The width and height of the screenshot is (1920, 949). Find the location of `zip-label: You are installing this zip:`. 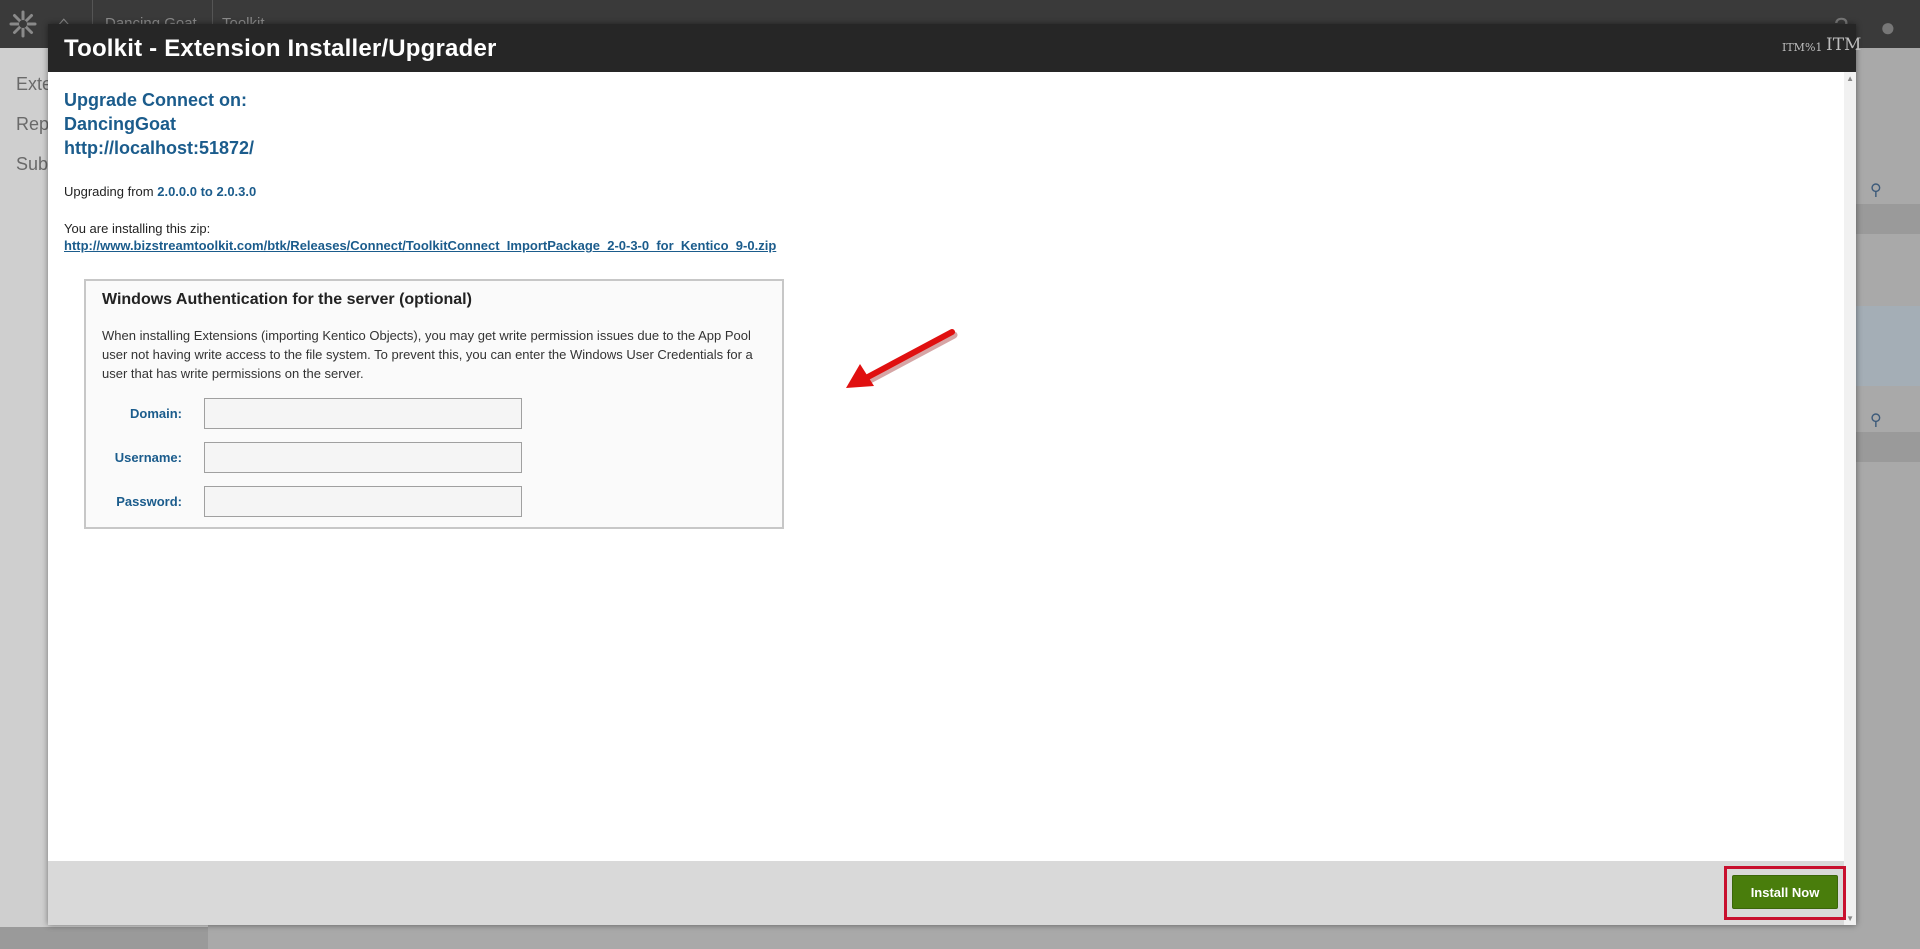

zip-label: You are installing this zip: is located at coordinates (137, 228).